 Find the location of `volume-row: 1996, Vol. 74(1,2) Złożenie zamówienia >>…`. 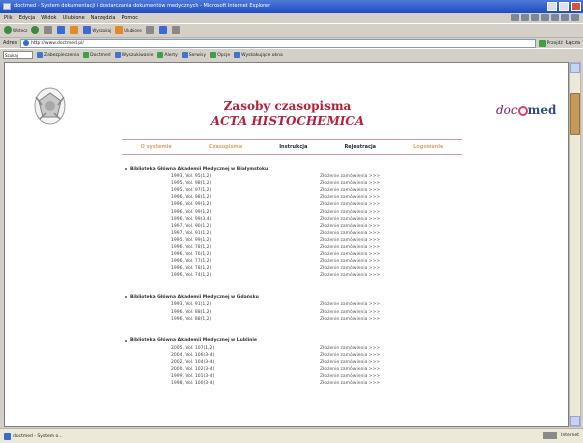

volume-row: 1996, Vol. 74(1,2) Złożenie zamówienia >>… is located at coordinates (305, 275).